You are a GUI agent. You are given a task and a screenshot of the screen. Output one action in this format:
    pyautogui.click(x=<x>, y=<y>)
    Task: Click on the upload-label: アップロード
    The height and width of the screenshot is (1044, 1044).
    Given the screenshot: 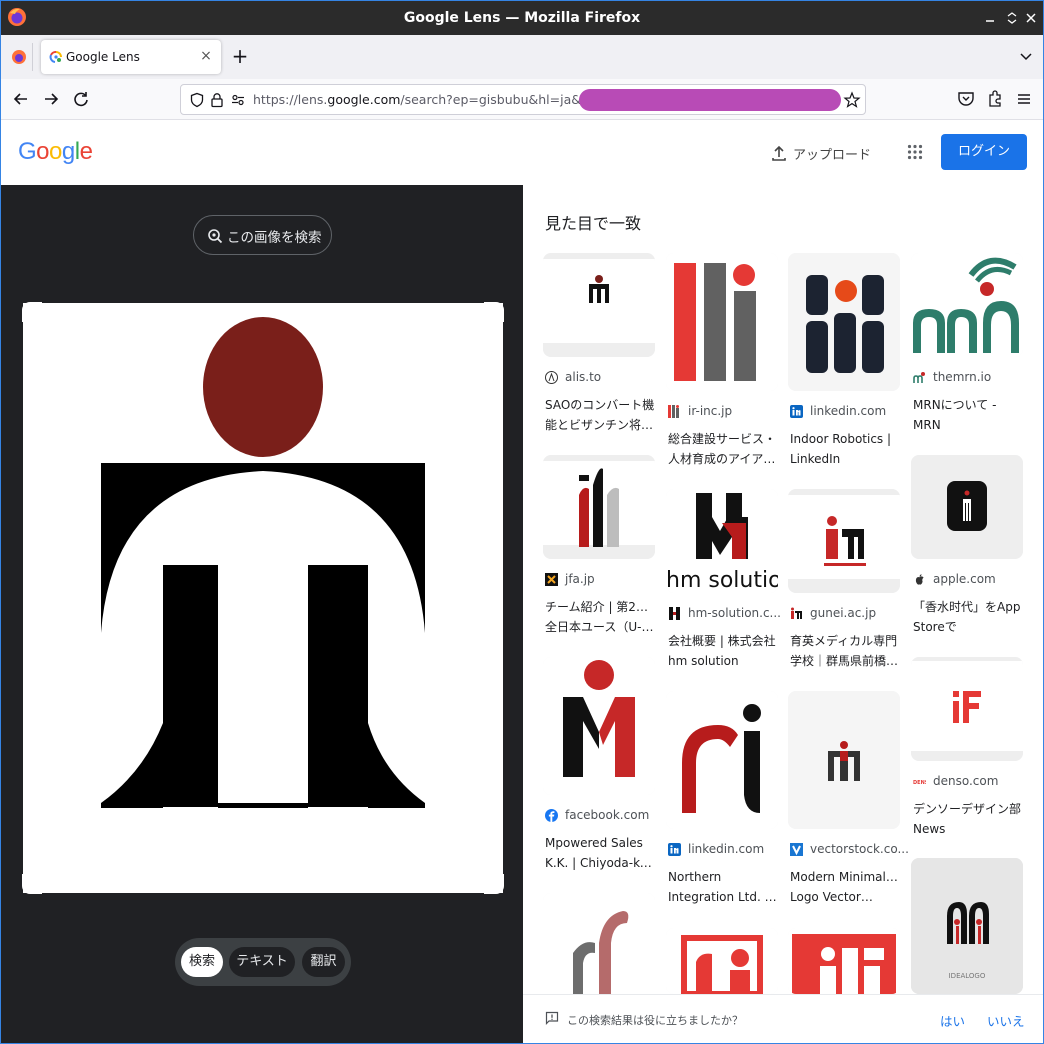 What is the action you would take?
    pyautogui.click(x=832, y=155)
    